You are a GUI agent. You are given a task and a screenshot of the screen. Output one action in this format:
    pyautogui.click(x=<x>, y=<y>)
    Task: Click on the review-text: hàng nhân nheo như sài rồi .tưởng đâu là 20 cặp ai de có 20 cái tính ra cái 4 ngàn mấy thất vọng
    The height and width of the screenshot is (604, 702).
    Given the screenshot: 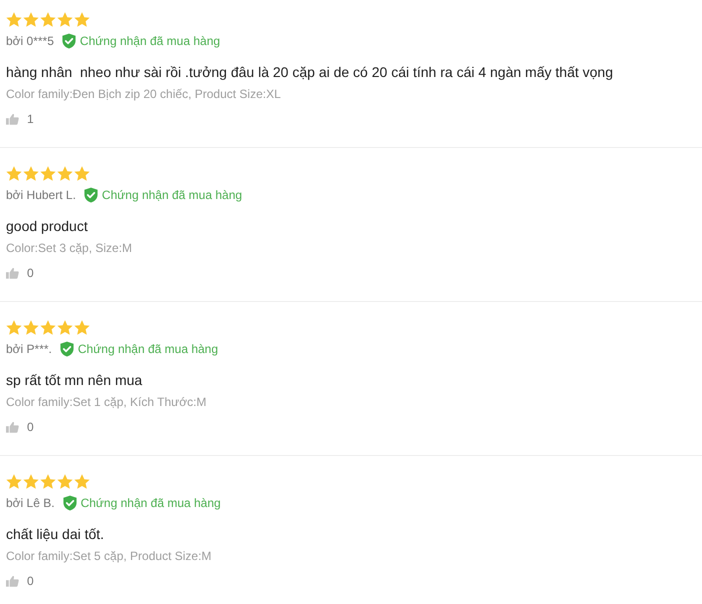 What is the action you would take?
    pyautogui.click(x=309, y=72)
    